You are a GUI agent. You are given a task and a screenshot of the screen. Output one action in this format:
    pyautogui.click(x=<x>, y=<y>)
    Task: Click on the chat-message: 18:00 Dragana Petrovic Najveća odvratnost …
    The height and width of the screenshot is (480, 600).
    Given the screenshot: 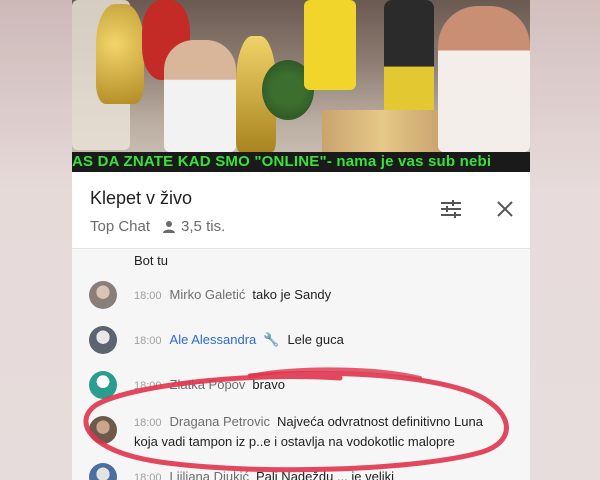 What is the action you would take?
    pyautogui.click(x=301, y=431)
    